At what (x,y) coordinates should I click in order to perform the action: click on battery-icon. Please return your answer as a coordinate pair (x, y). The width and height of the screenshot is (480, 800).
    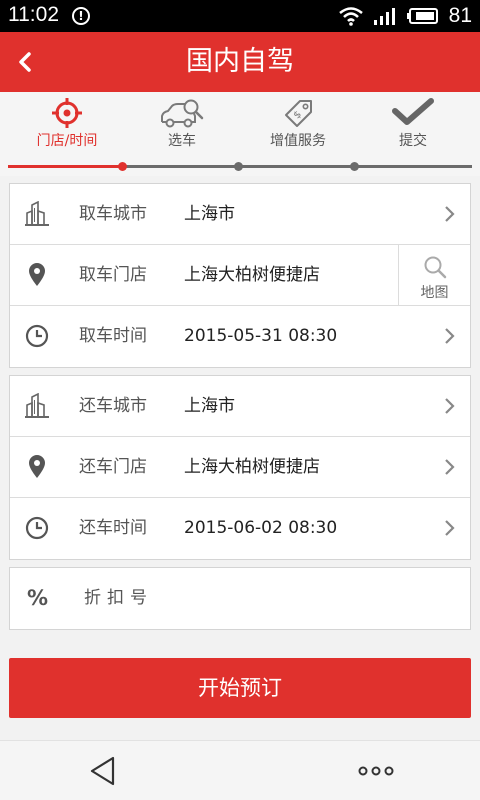
    Looking at the image, I should click on (422, 16).